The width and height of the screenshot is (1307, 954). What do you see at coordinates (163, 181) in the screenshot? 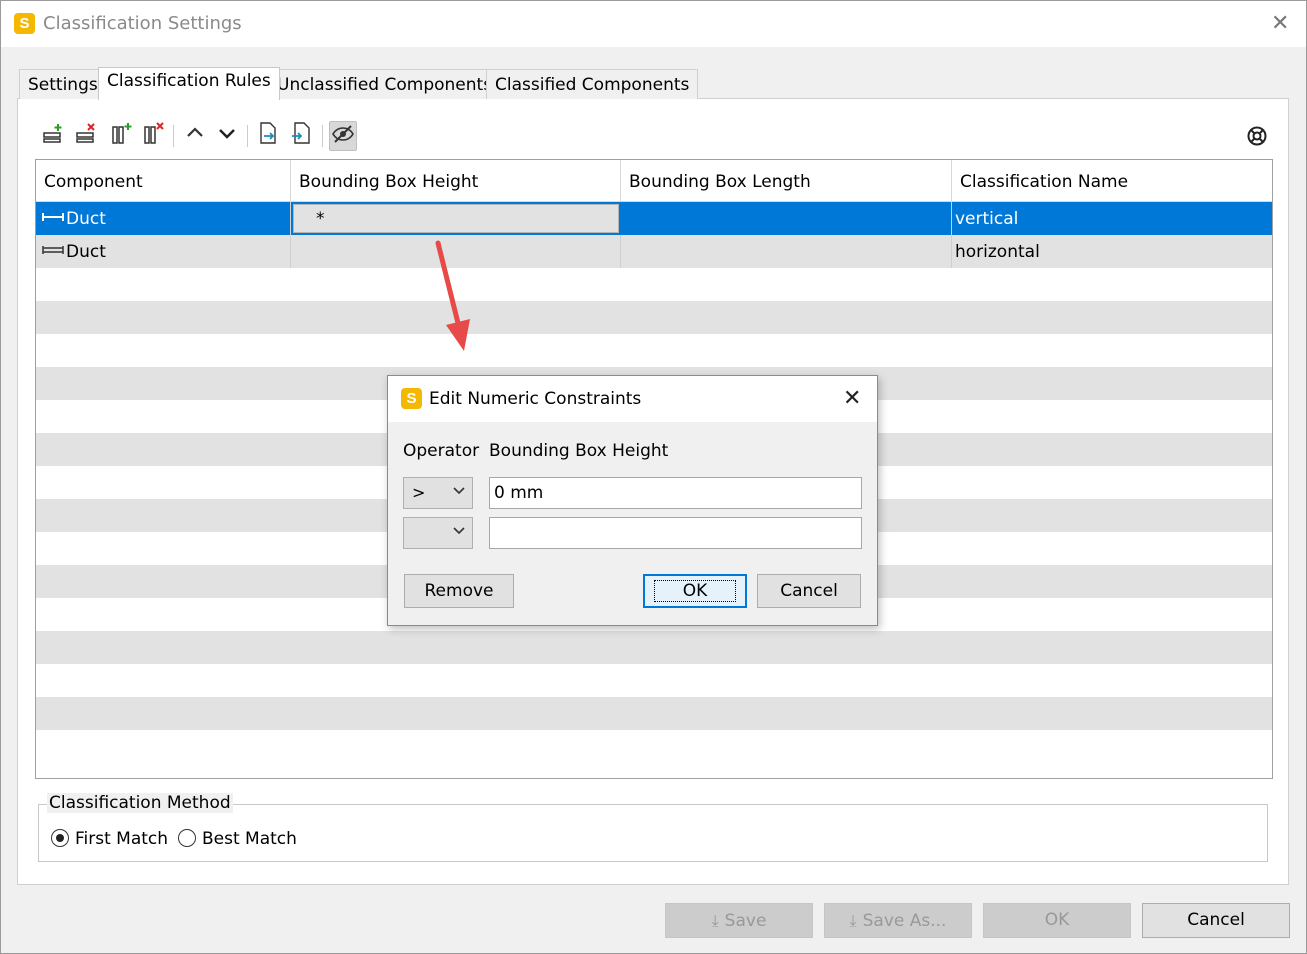
I see `column-header-component: Component` at bounding box center [163, 181].